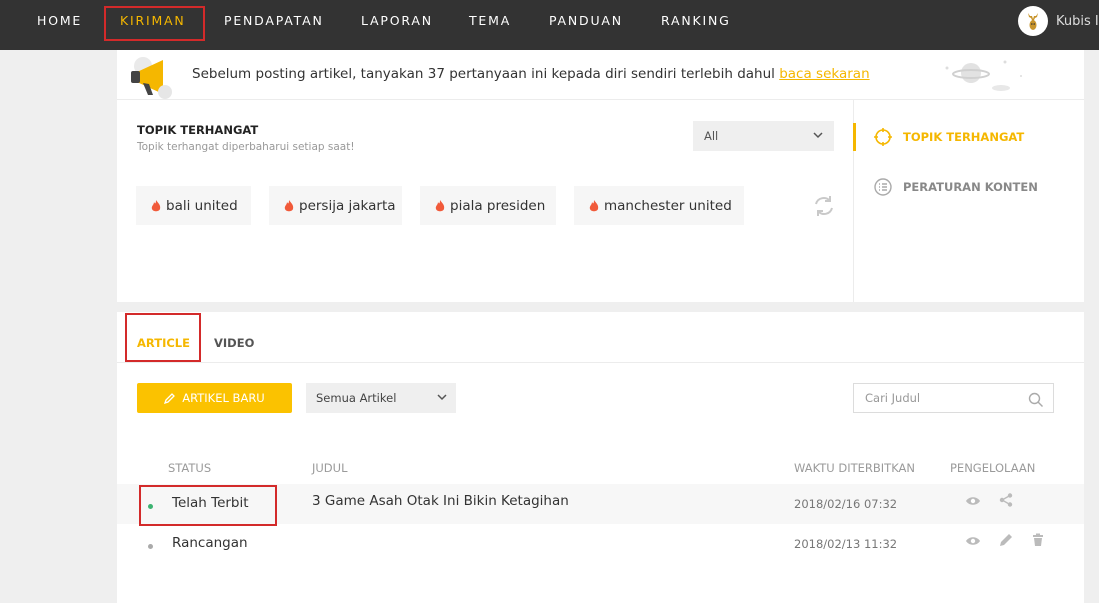 The width and height of the screenshot is (1099, 603). I want to click on row-published-time: 2018/02/13 11:32, so click(846, 544).